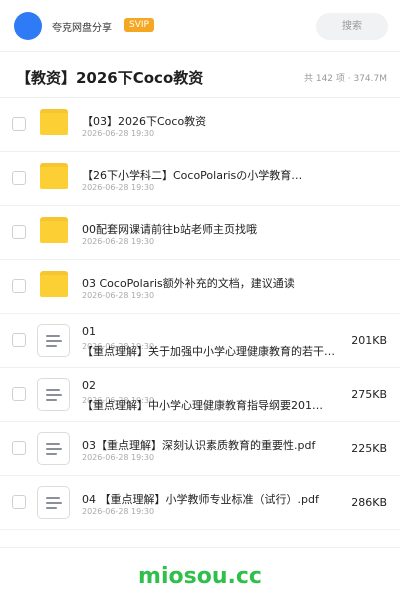 The width and height of the screenshot is (400, 600). I want to click on watermark: miosou.cc, so click(200, 576).